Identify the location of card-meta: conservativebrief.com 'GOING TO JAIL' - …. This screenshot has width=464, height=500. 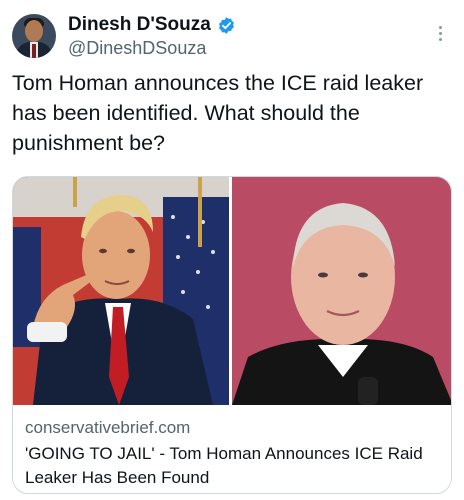
(235, 453).